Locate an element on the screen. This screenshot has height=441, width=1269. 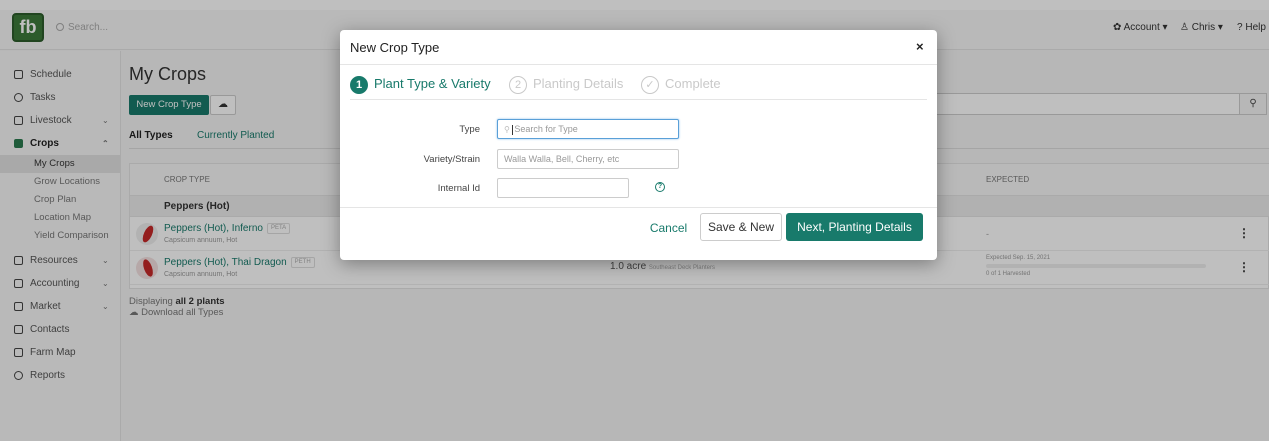
step-planting-details: 2 Planting Details is located at coordinates (566, 84).